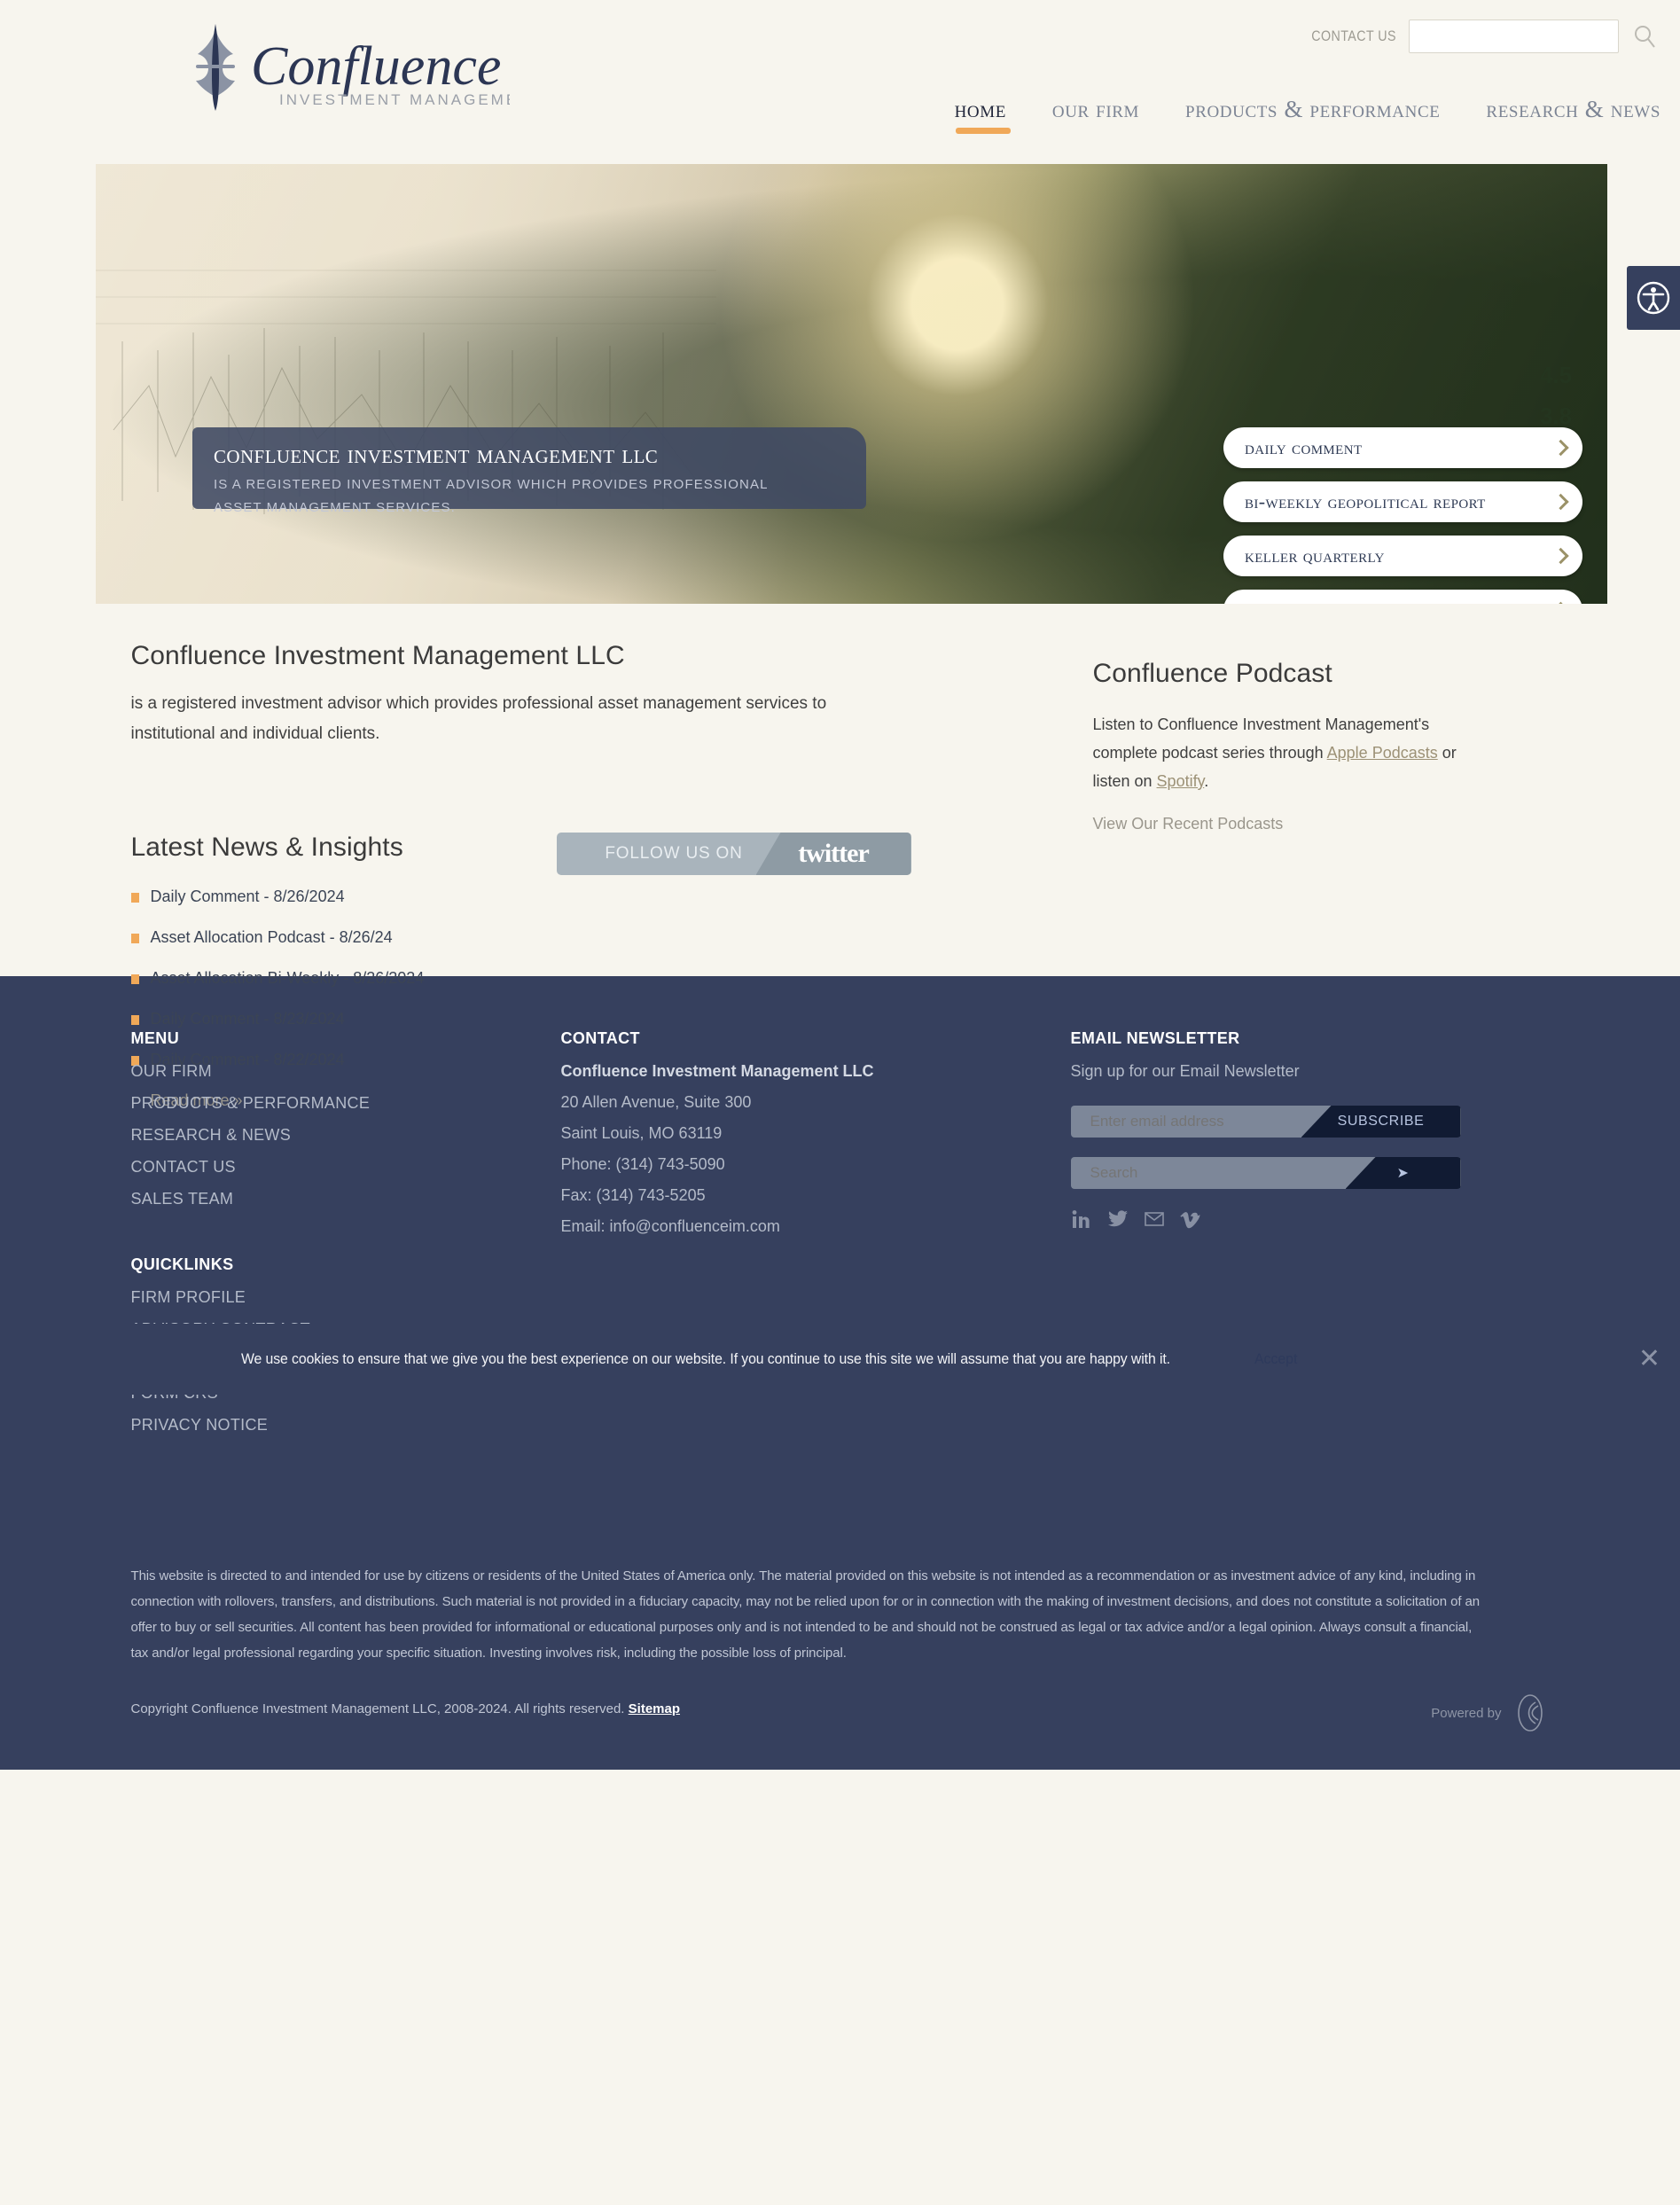 The height and width of the screenshot is (2205, 1680). Describe the element at coordinates (1304, 447) in the screenshot. I see `hero-link-label: Daily Comment` at that location.